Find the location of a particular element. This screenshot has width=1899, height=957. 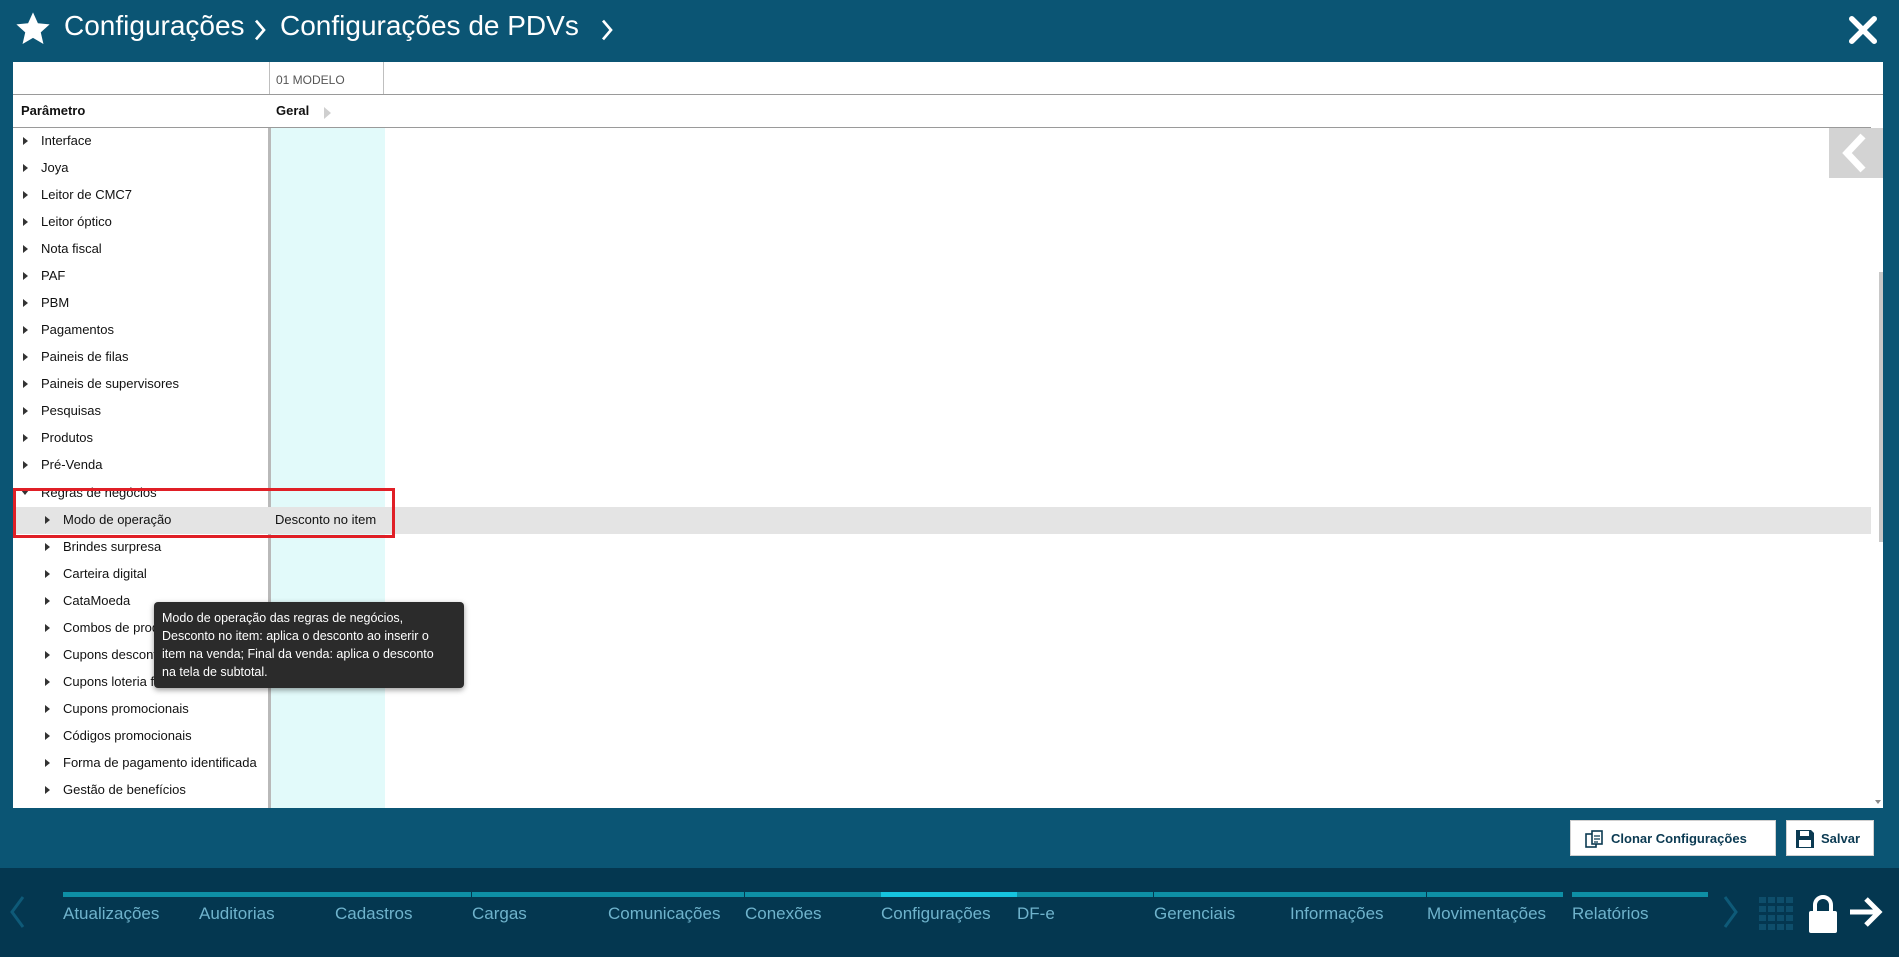

tree-row-leitor-optico: Leitor óptico is located at coordinates (942, 222).